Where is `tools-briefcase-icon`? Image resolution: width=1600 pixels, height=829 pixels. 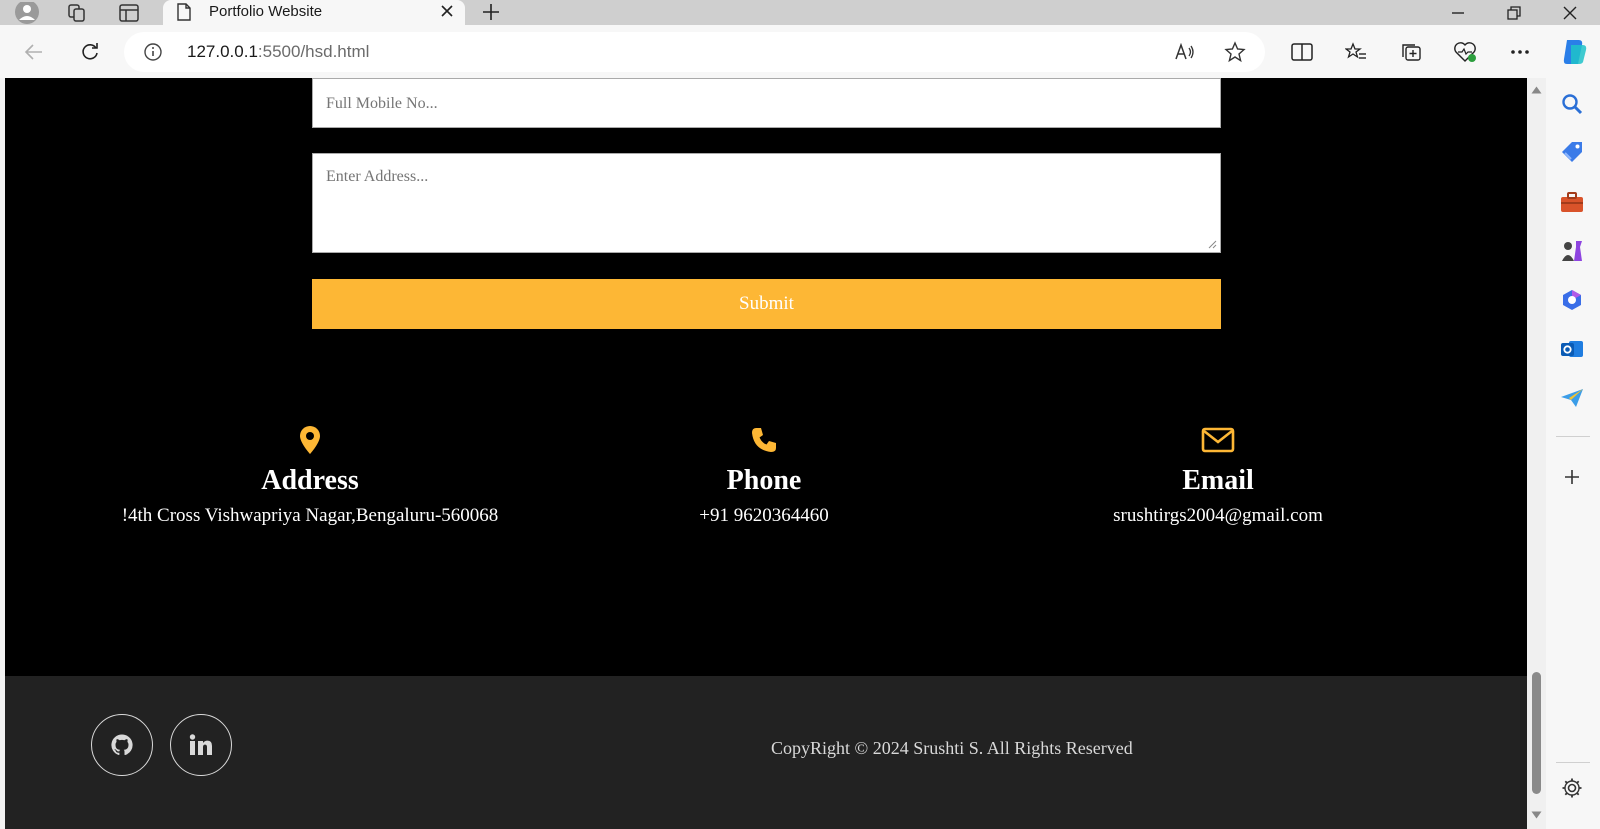
tools-briefcase-icon is located at coordinates (1572, 202).